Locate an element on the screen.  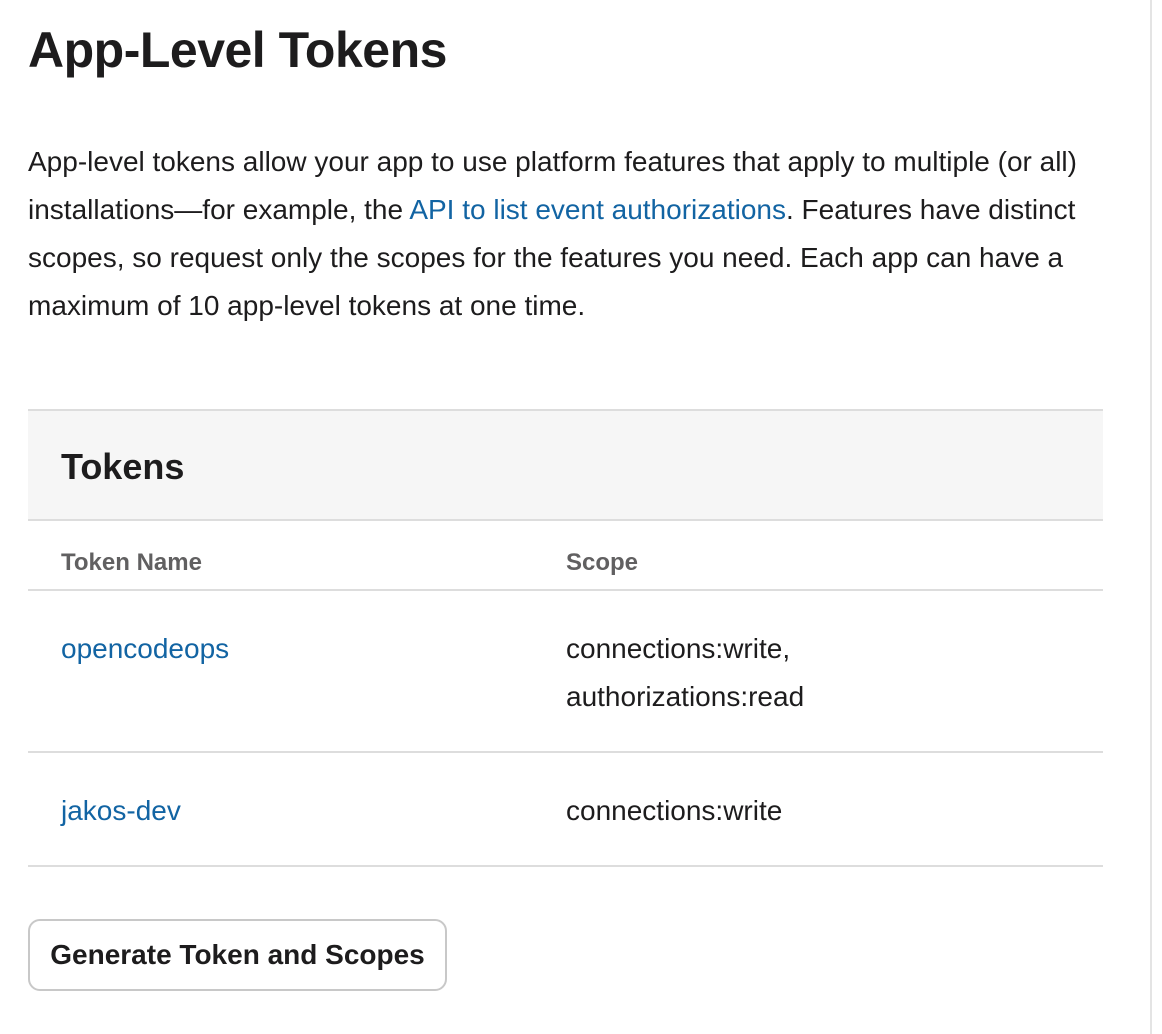
page-right-border is located at coordinates (1151, 517).